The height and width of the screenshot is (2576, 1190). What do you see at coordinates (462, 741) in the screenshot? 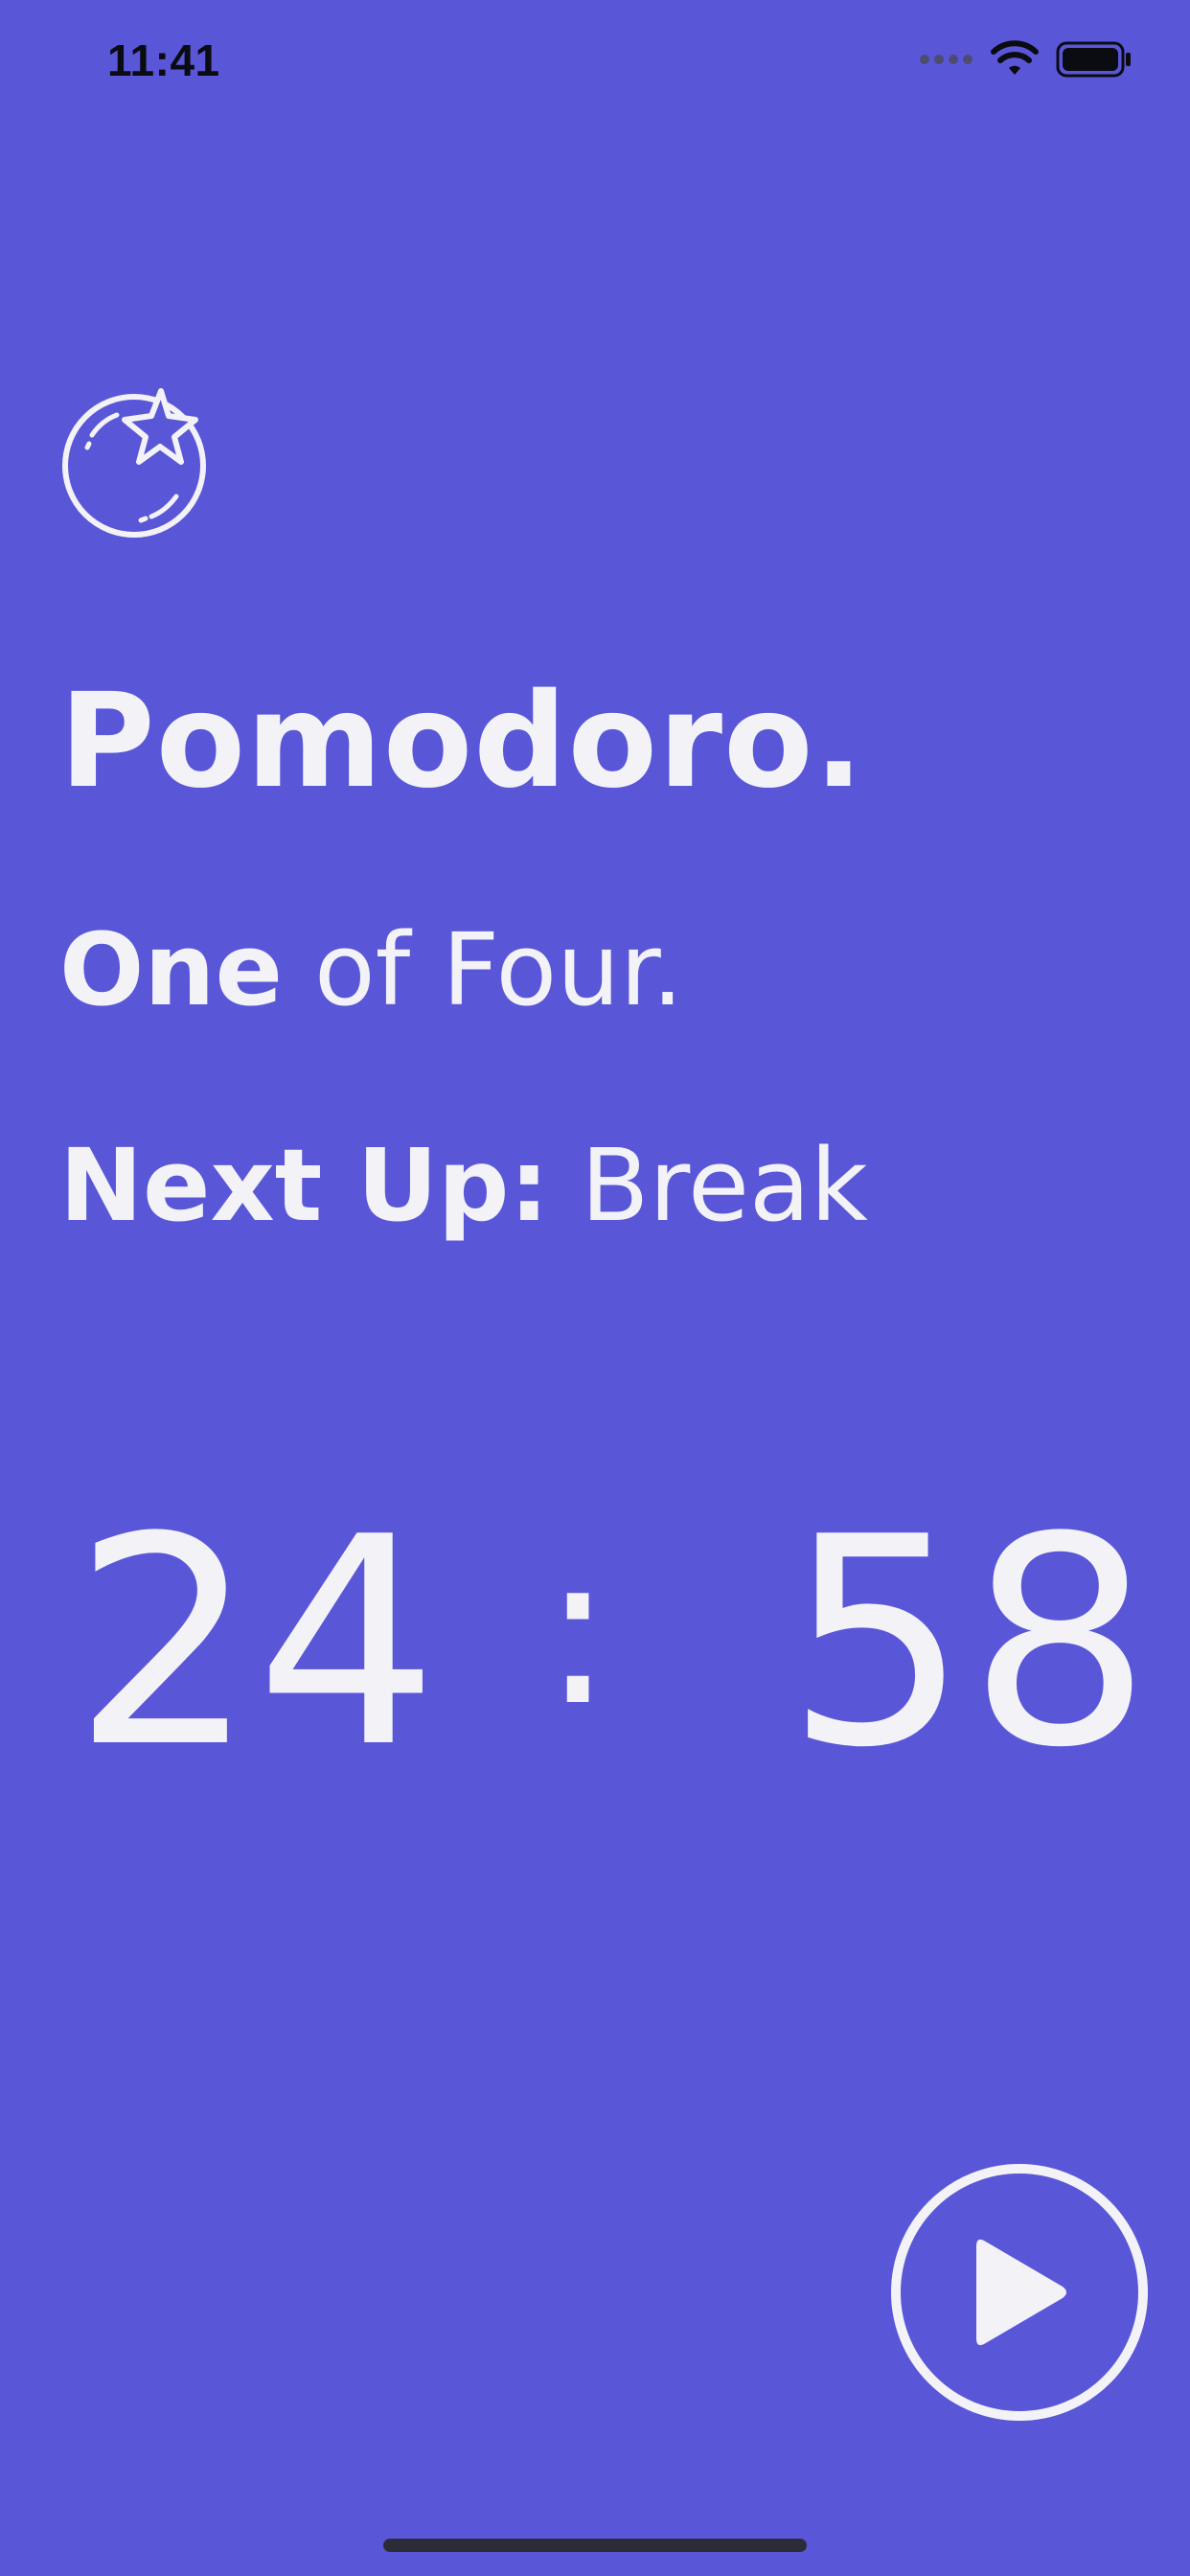
I see `page-title: Pomodoro.` at bounding box center [462, 741].